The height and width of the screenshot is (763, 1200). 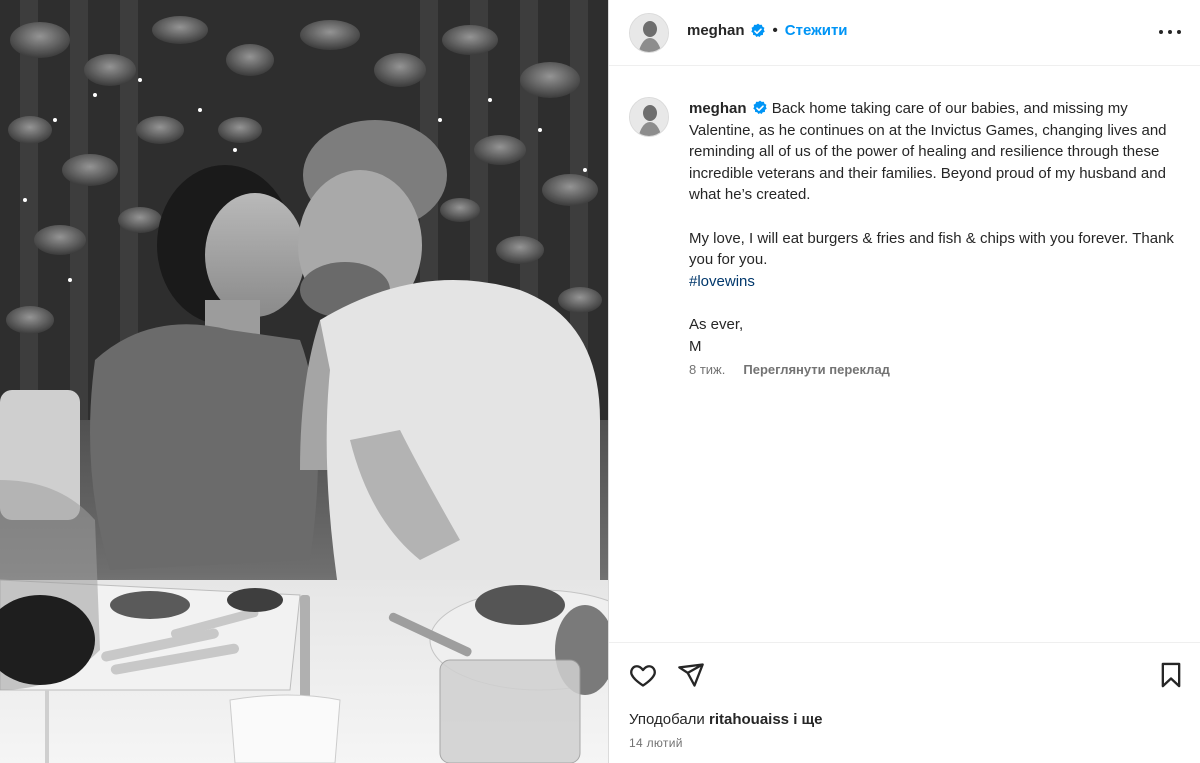 I want to click on caption-signature: M, so click(x=695, y=346).